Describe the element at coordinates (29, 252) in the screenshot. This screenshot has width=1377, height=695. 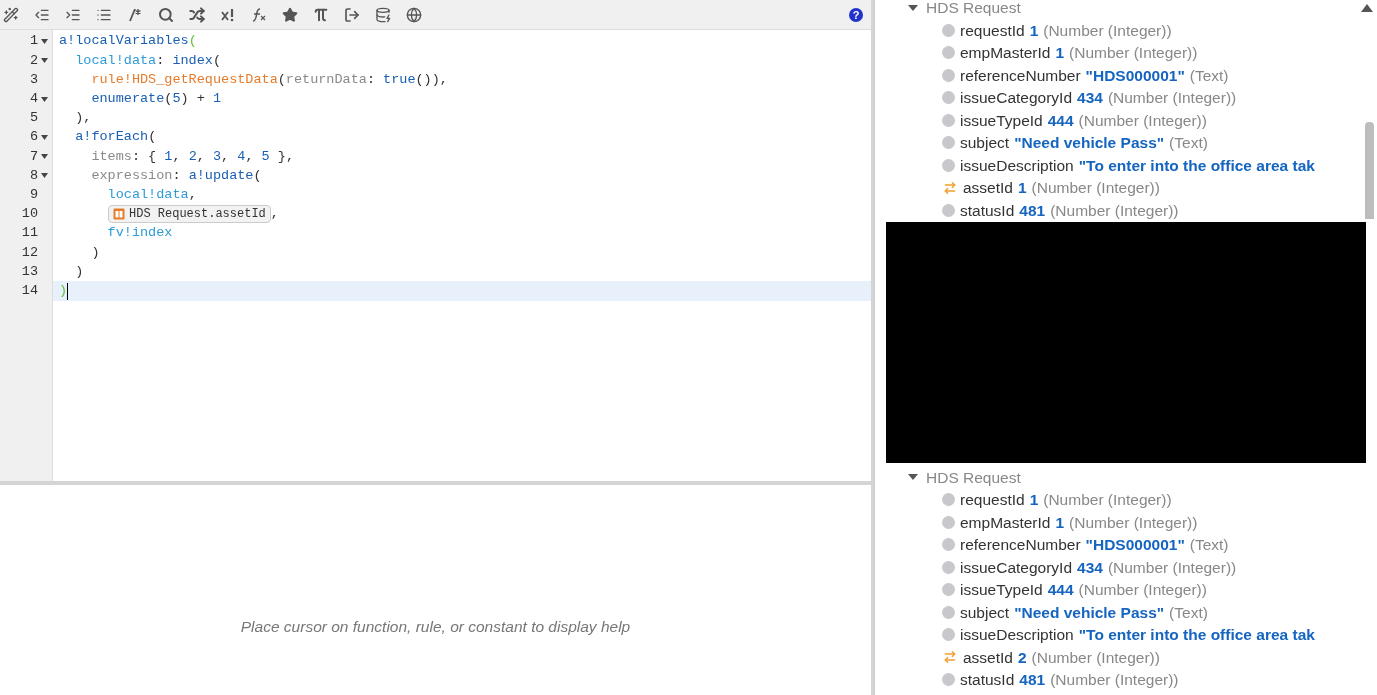
I see `line-number: 12` at that location.